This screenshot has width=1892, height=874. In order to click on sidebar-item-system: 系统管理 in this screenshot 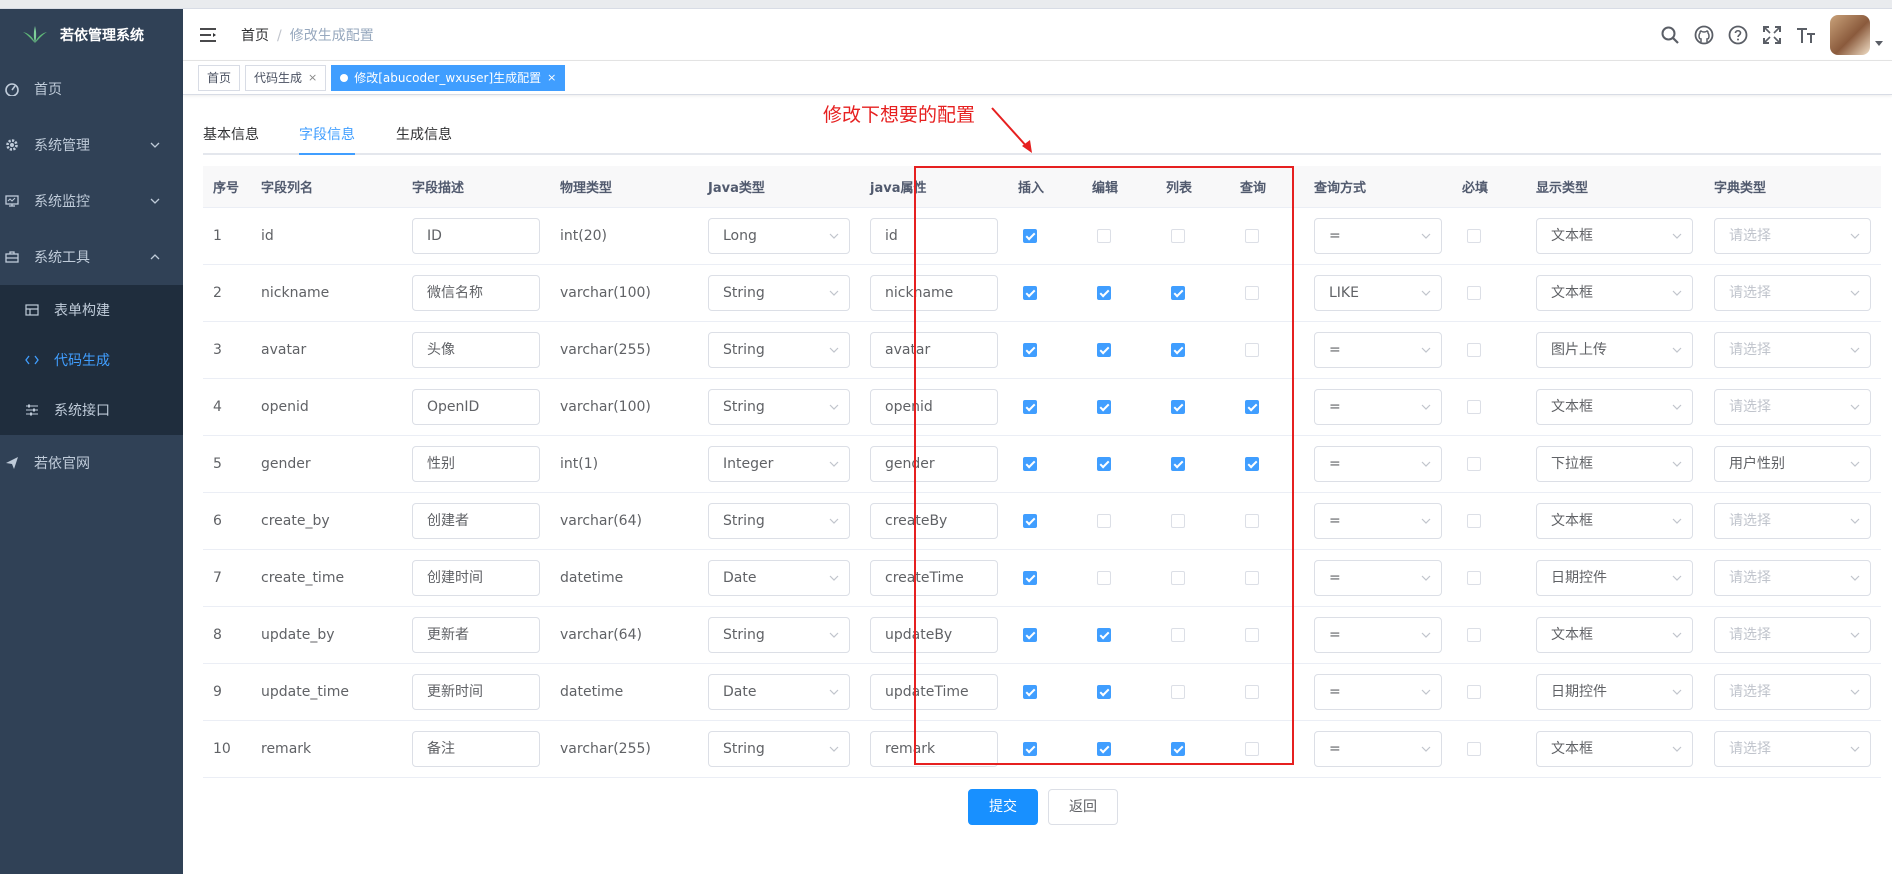, I will do `click(91, 145)`.